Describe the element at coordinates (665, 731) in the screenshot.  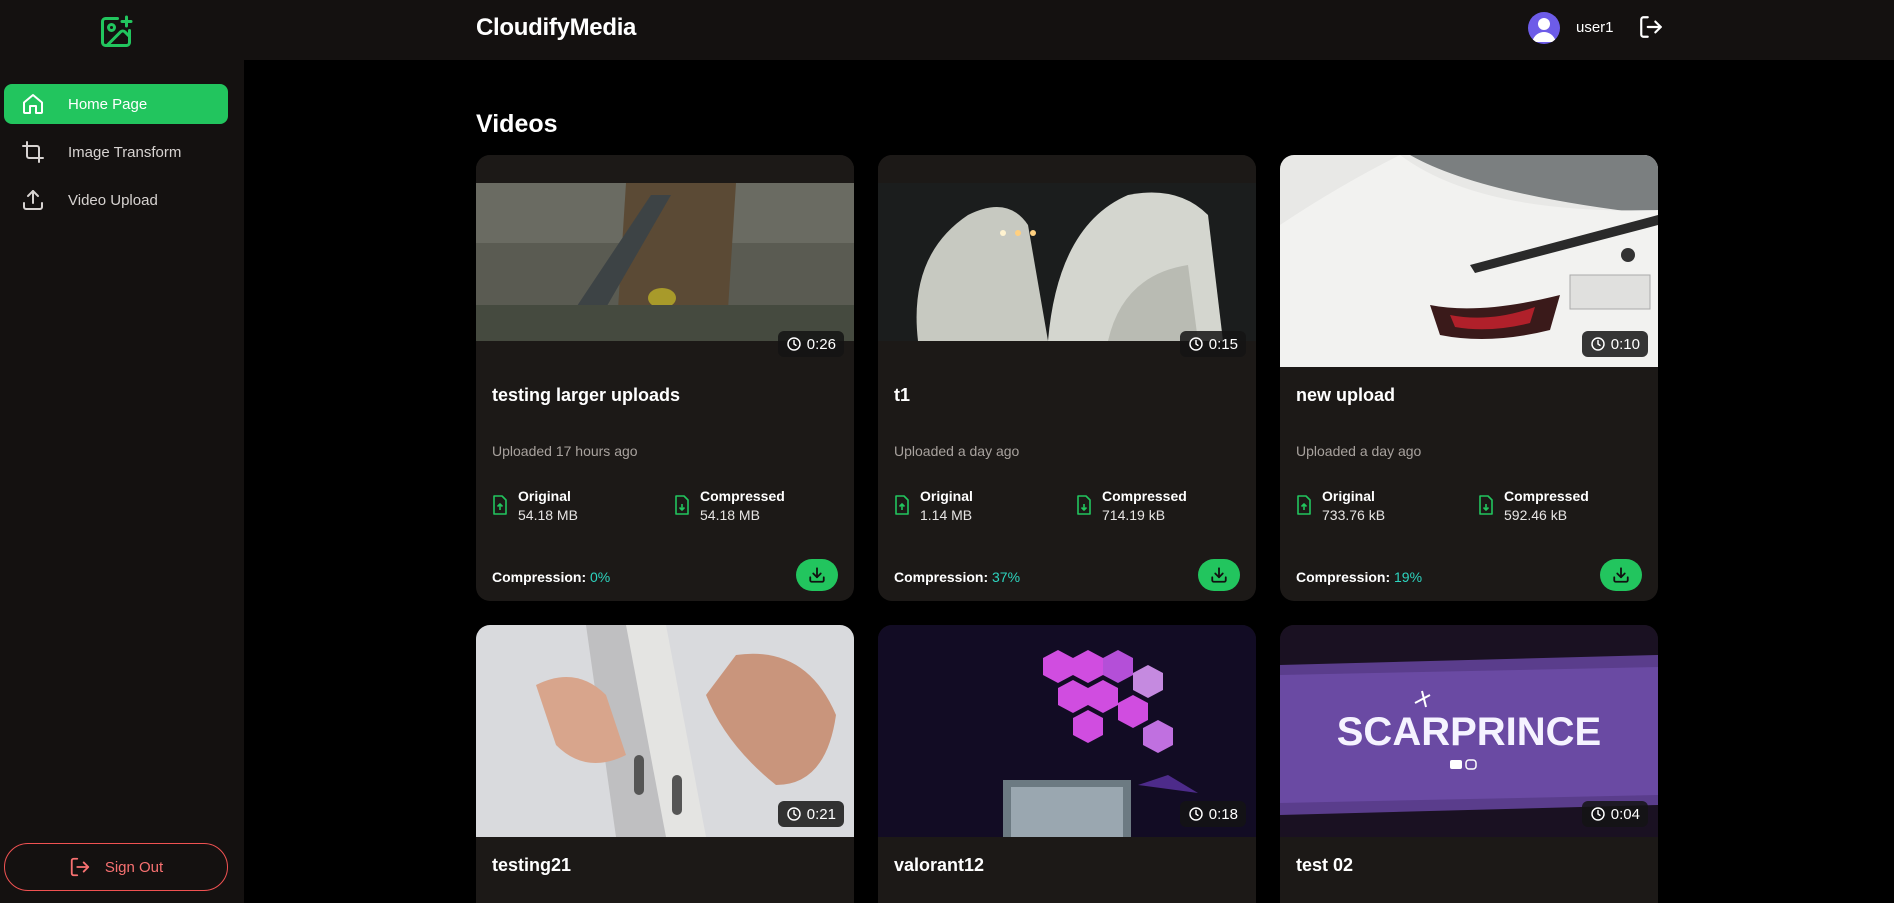
I see `video-thumbnail: 0:21` at that location.